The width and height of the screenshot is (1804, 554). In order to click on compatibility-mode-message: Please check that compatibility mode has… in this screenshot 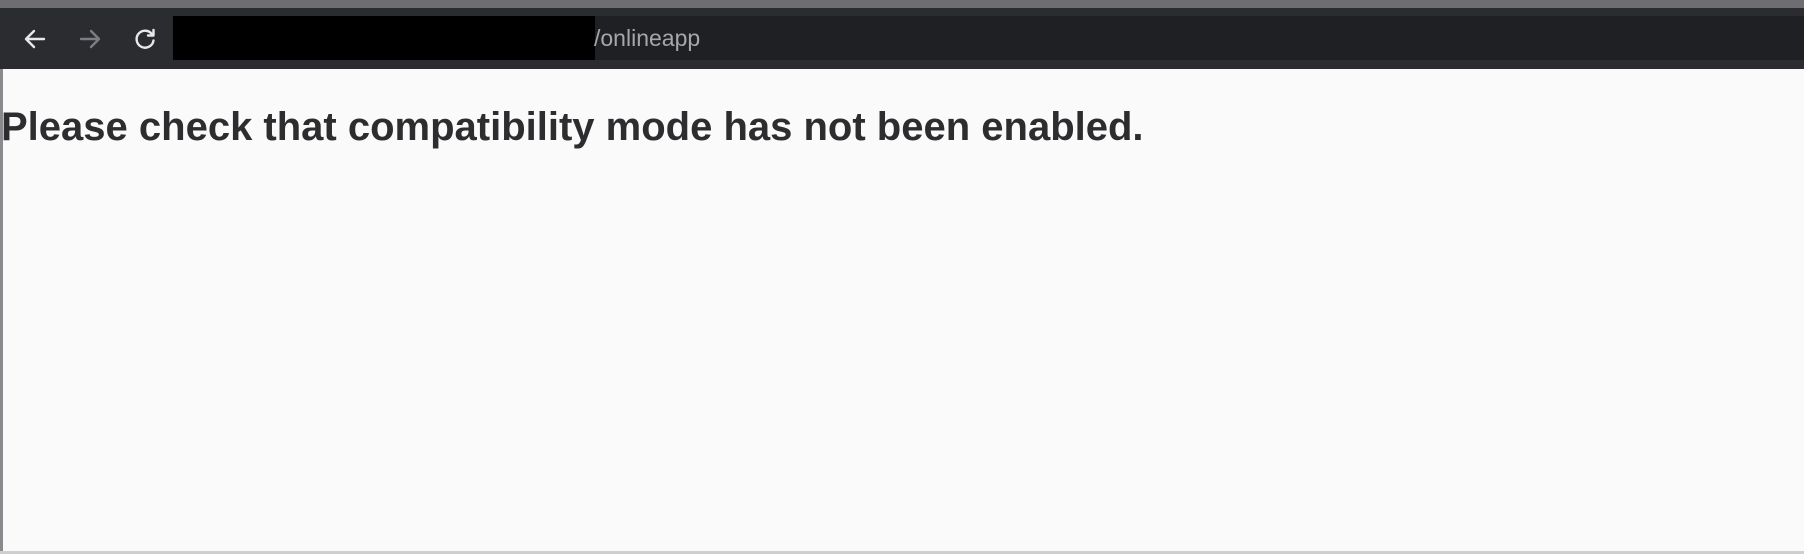, I will do `click(572, 127)`.